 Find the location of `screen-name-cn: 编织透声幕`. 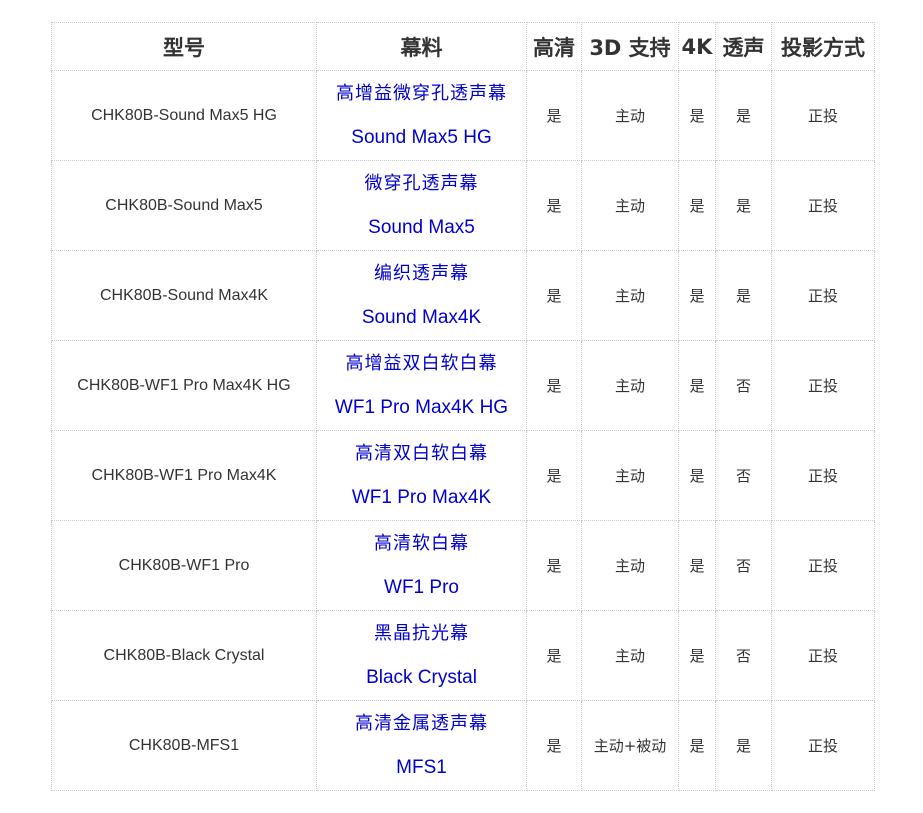

screen-name-cn: 编织透声幕 is located at coordinates (421, 273).